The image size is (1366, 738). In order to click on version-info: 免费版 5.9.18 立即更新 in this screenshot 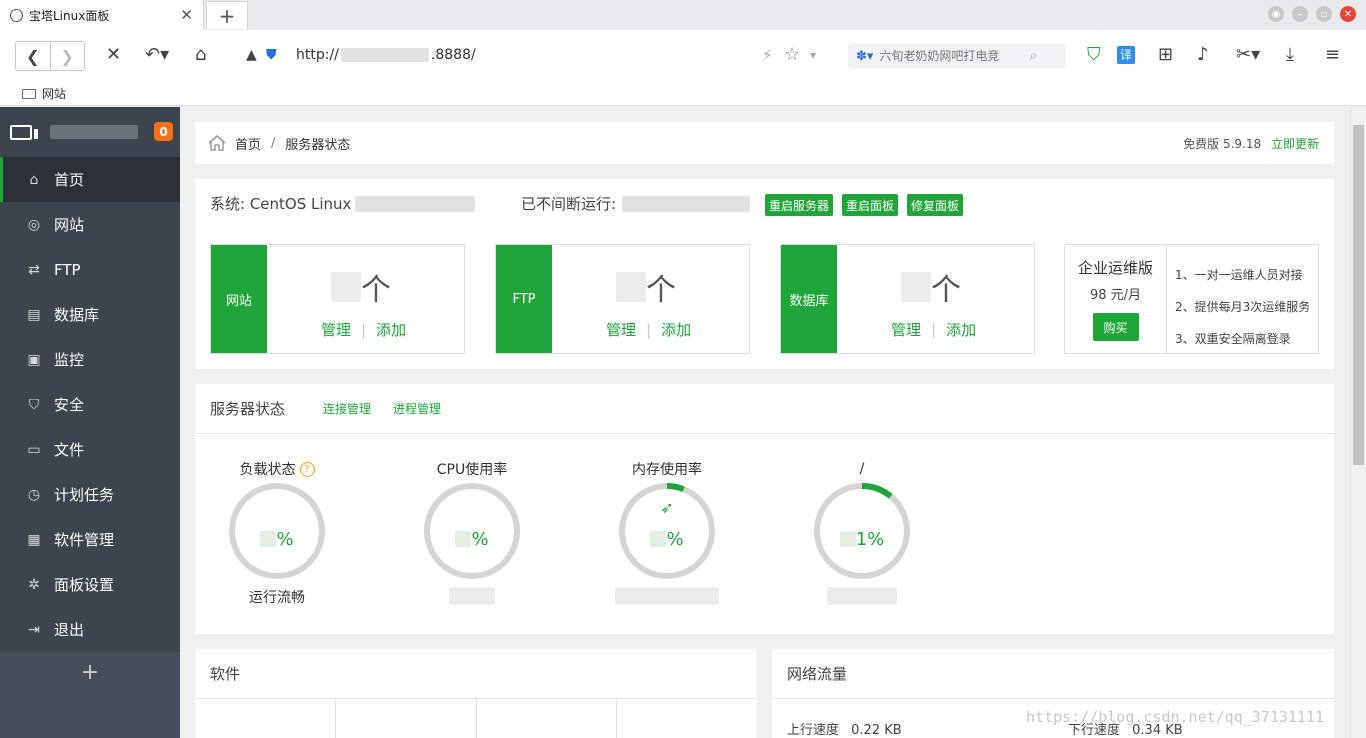, I will do `click(1251, 143)`.